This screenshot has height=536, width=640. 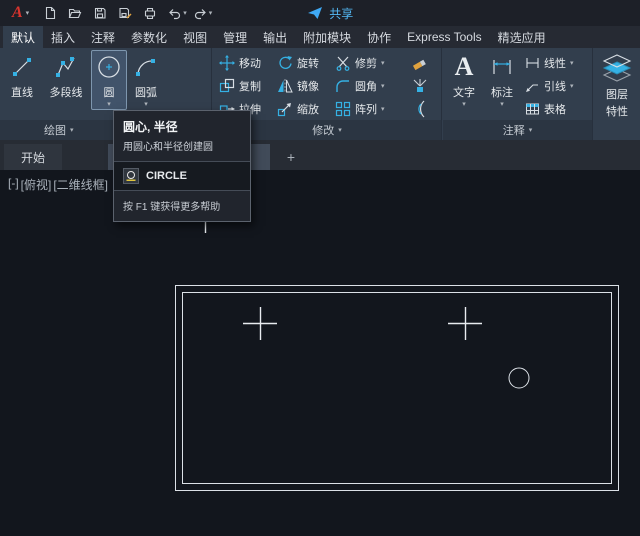 I want to click on layer-label-line1: 图层, so click(x=617, y=95).